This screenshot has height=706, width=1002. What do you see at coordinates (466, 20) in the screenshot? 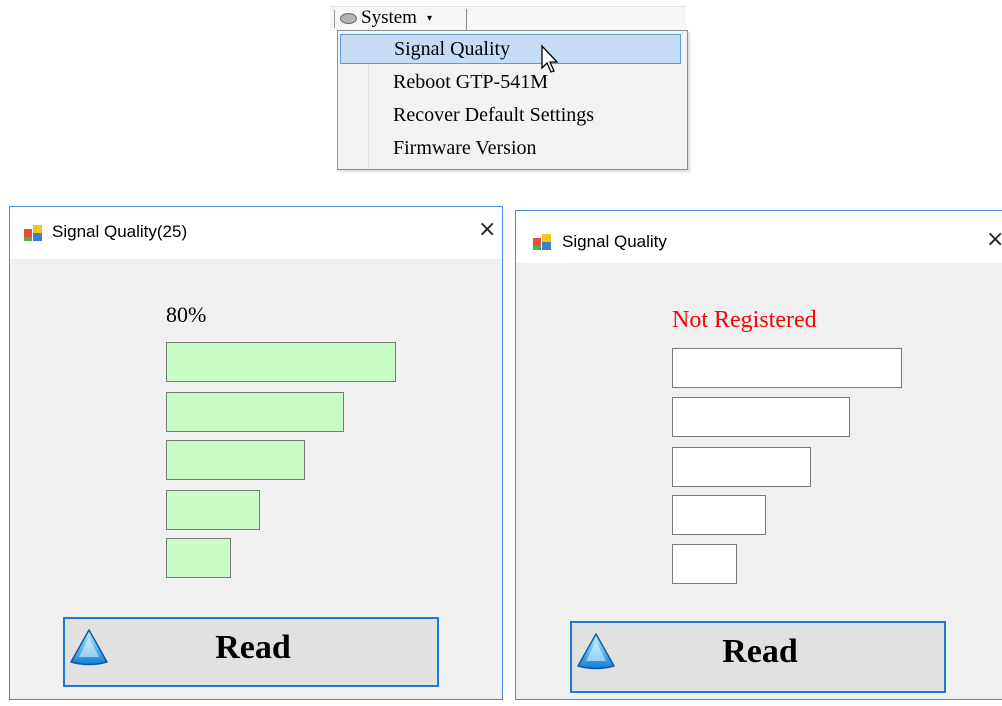
I see `menu-divider` at bounding box center [466, 20].